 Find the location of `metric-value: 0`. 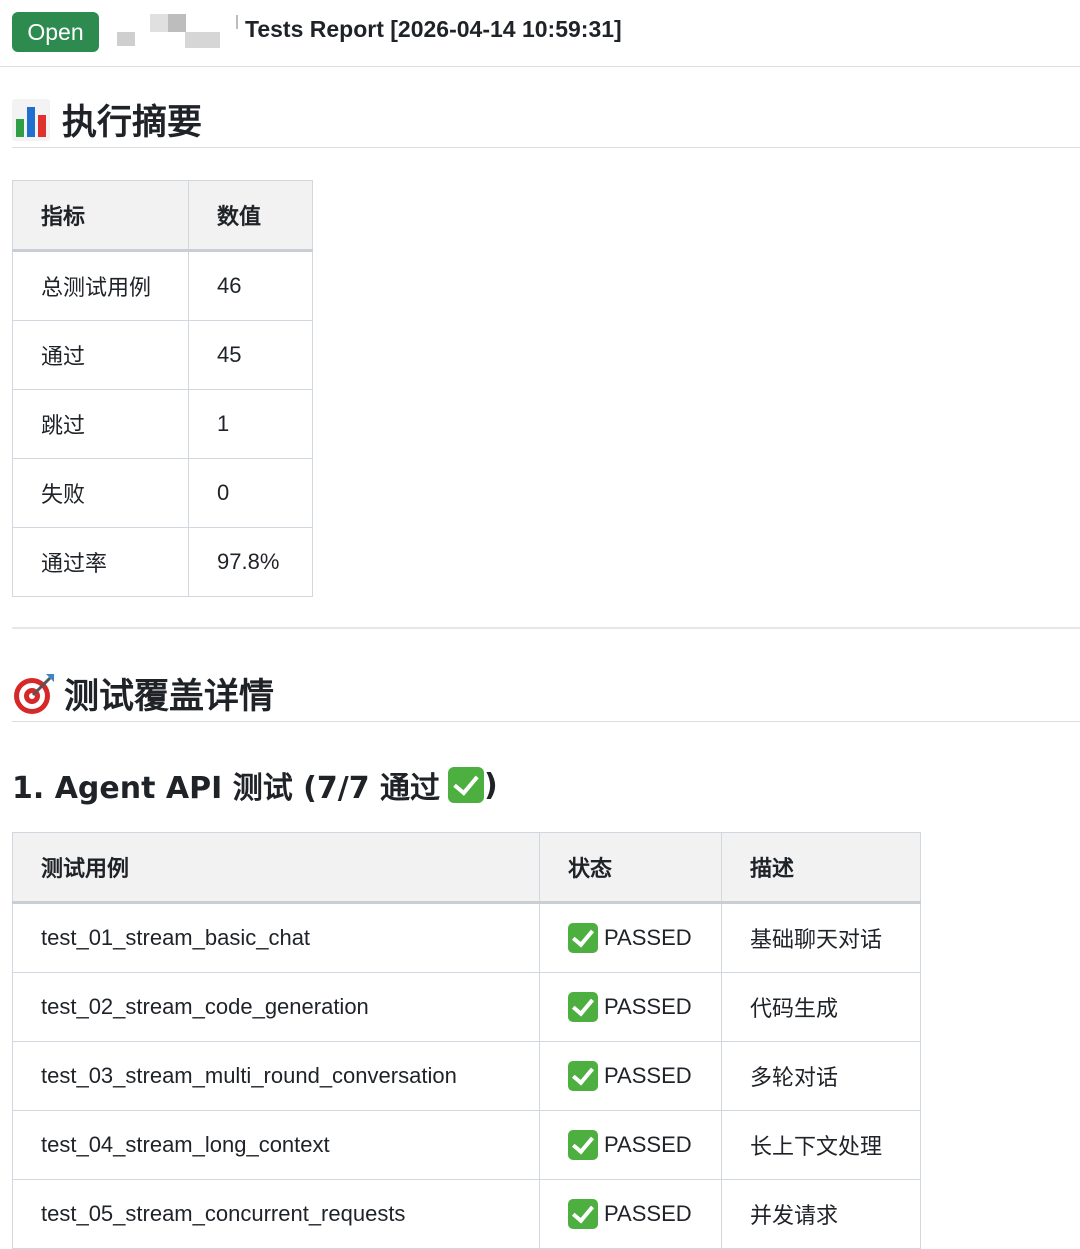

metric-value: 0 is located at coordinates (250, 493).